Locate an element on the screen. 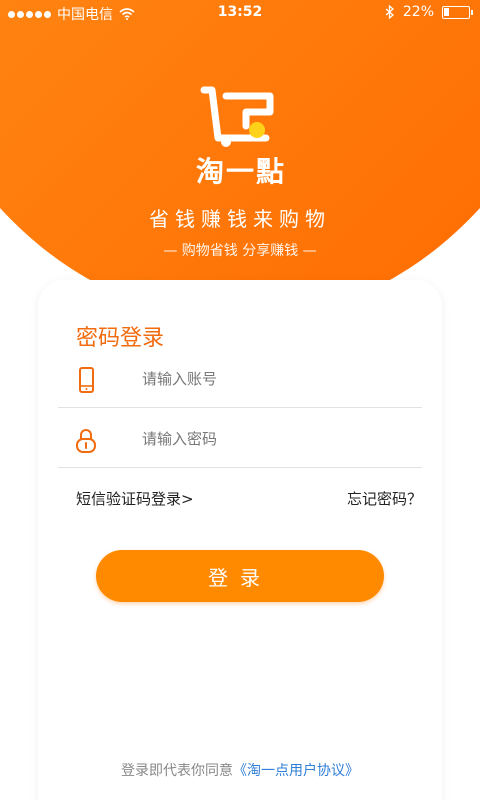 This screenshot has width=480, height=800. forgot-password-link: 忘记密码？ is located at coordinates (384, 498).